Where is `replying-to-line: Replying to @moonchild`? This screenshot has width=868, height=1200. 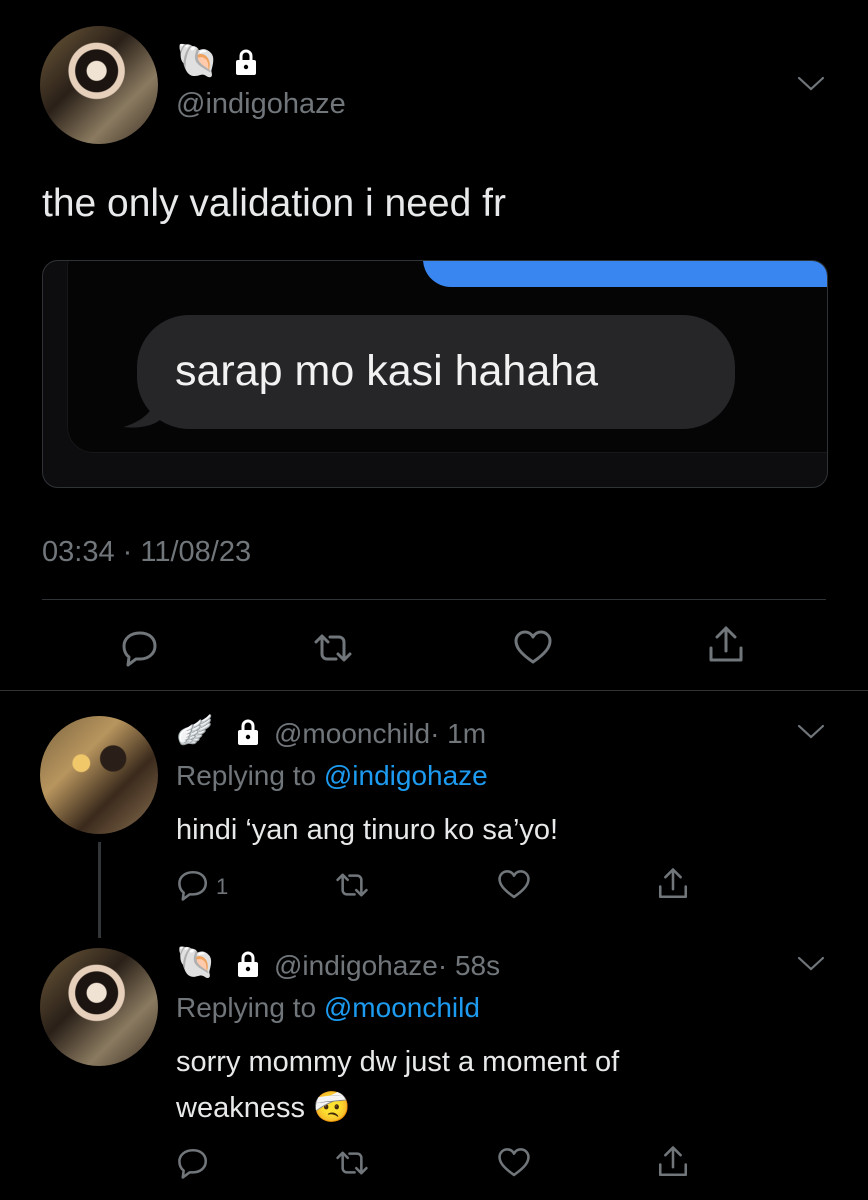 replying-to-line: Replying to @moonchild is located at coordinates (328, 1008).